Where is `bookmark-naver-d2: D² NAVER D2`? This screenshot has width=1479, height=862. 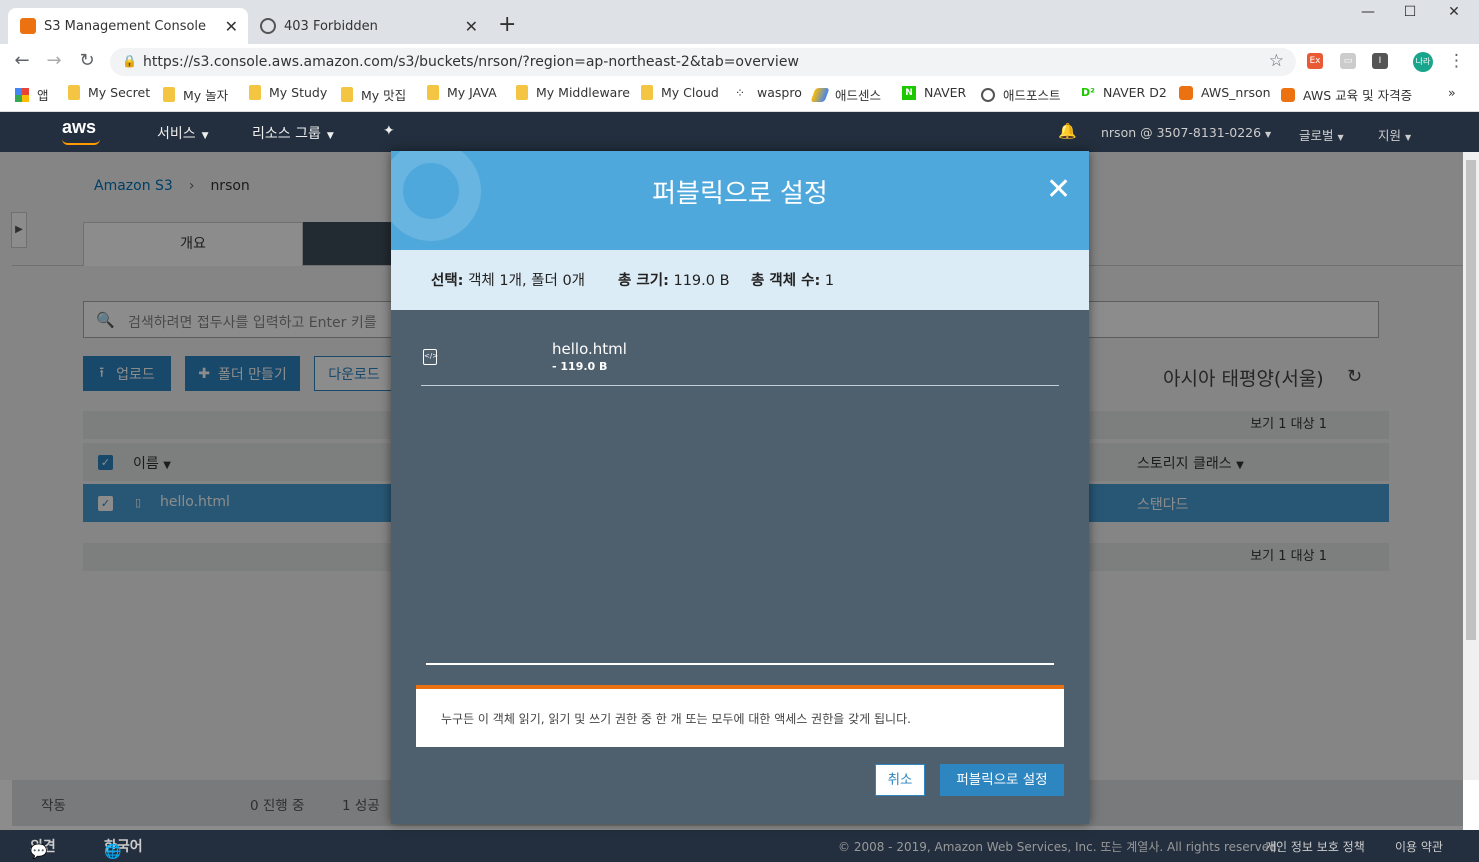
bookmark-naver-d2: D² NAVER D2 is located at coordinates (1124, 92).